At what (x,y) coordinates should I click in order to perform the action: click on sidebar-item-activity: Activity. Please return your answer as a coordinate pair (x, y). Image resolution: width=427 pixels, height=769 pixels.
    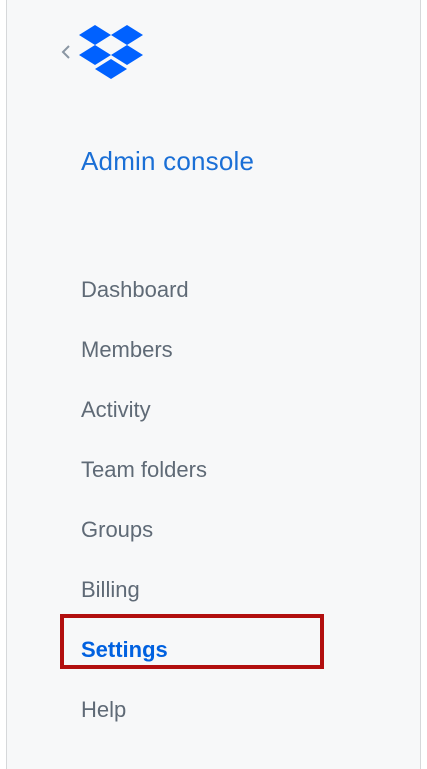
    Looking at the image, I should click on (144, 410).